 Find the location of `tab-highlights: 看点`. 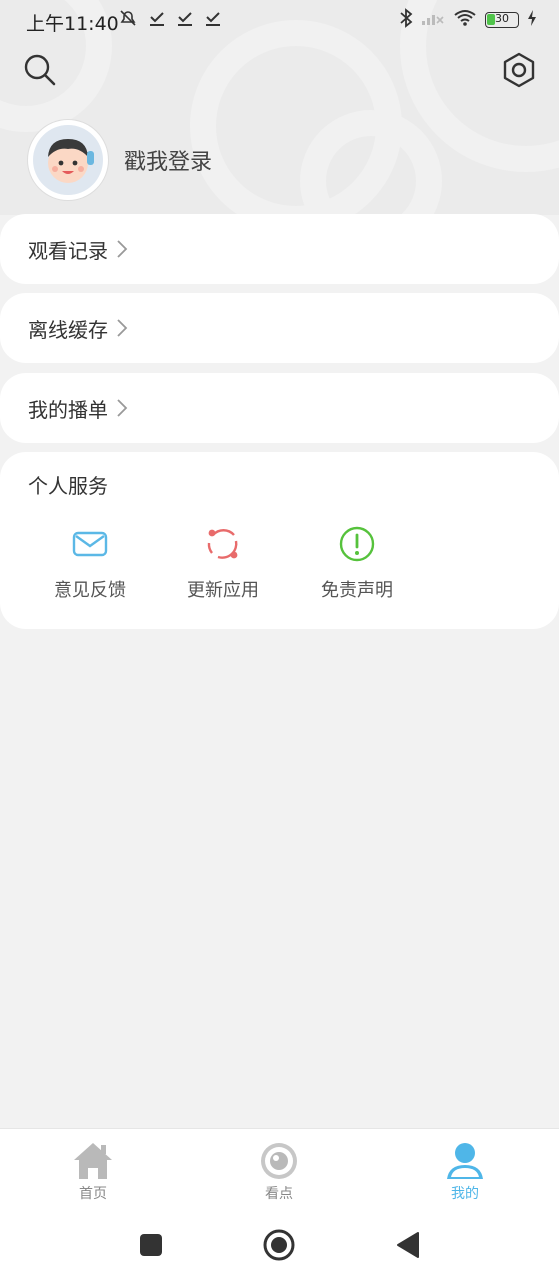

tab-highlights: 看点 is located at coordinates (279, 1171).